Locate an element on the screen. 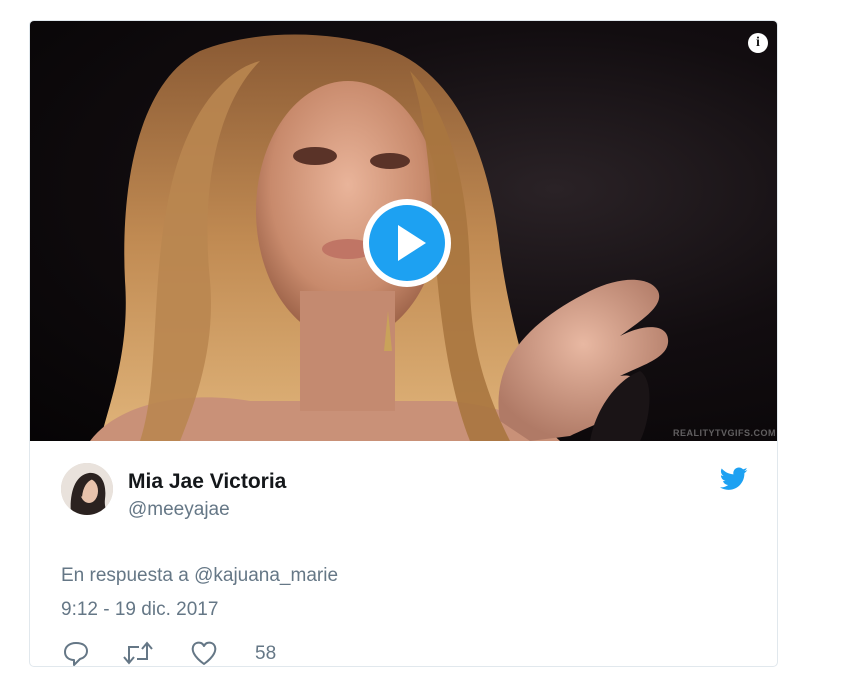 The width and height of the screenshot is (863, 697). play-button is located at coordinates (407, 243).